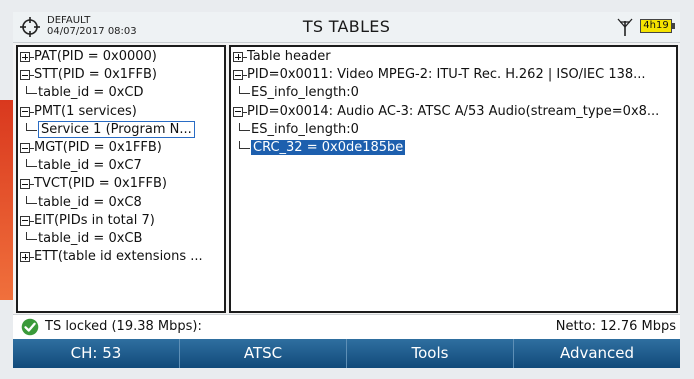 The width and height of the screenshot is (694, 379). I want to click on left-tree-item: table_id = 0xC7, so click(90, 166).